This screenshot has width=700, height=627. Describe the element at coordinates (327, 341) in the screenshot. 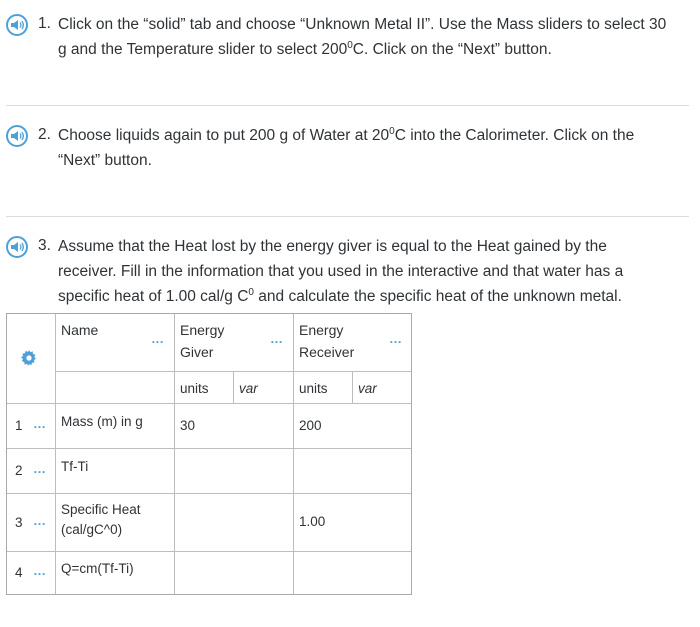

I see `header-label: Energy Receiver` at that location.